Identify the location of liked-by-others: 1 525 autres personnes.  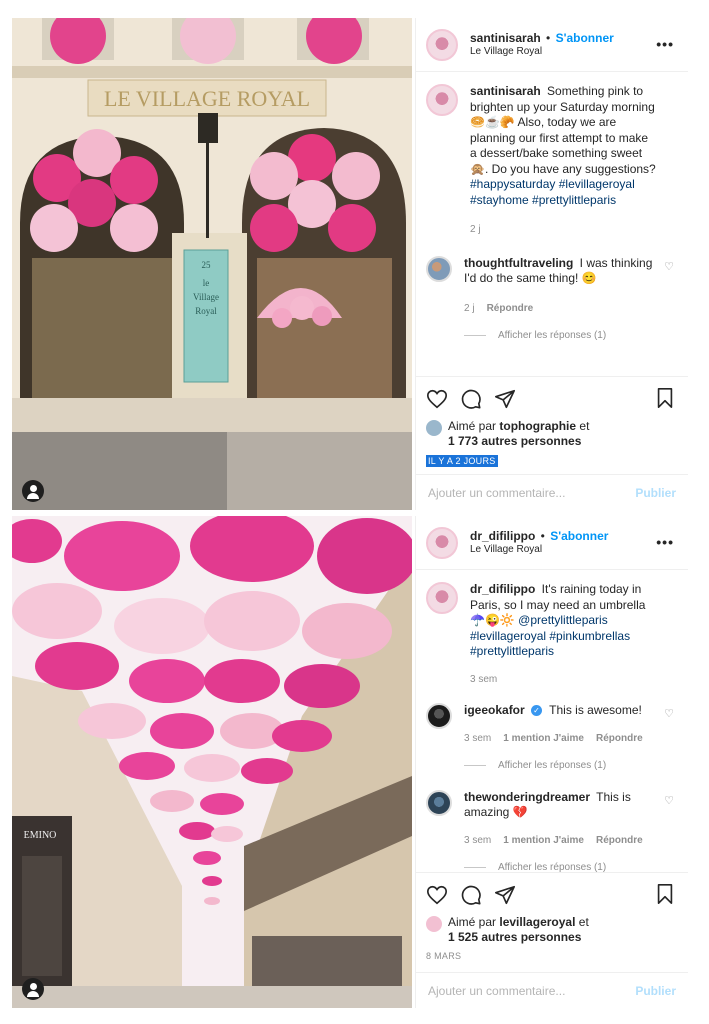
(514, 937).